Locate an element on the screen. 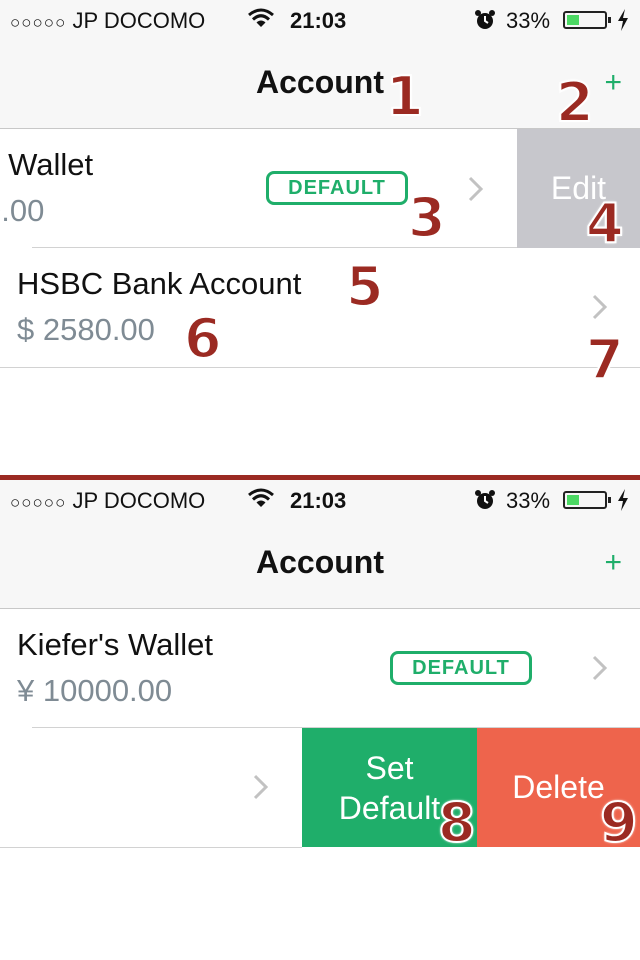 The height and width of the screenshot is (960, 640). account-row: HSBC Bank Account $ 2580.00 is located at coordinates (320, 307).